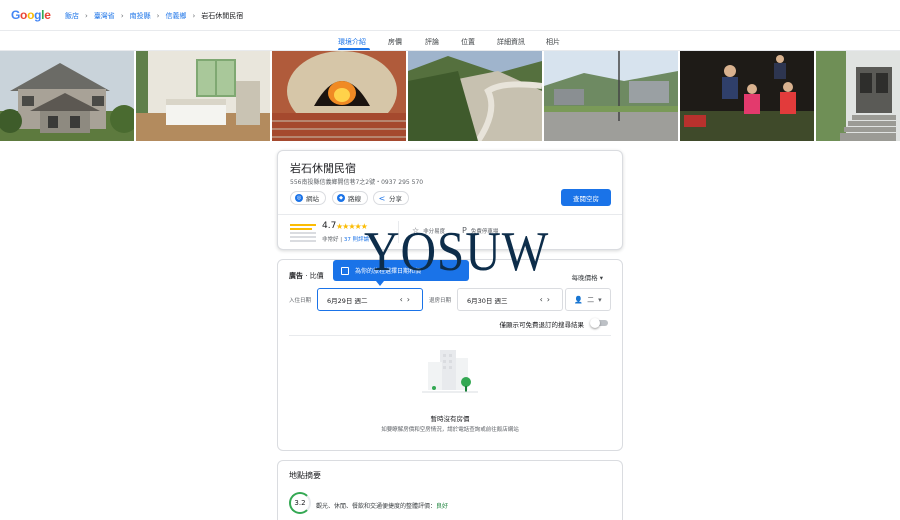 The height and width of the screenshot is (520, 900). Describe the element at coordinates (440, 301) in the screenshot. I see `checkout-label: 退房日期` at that location.